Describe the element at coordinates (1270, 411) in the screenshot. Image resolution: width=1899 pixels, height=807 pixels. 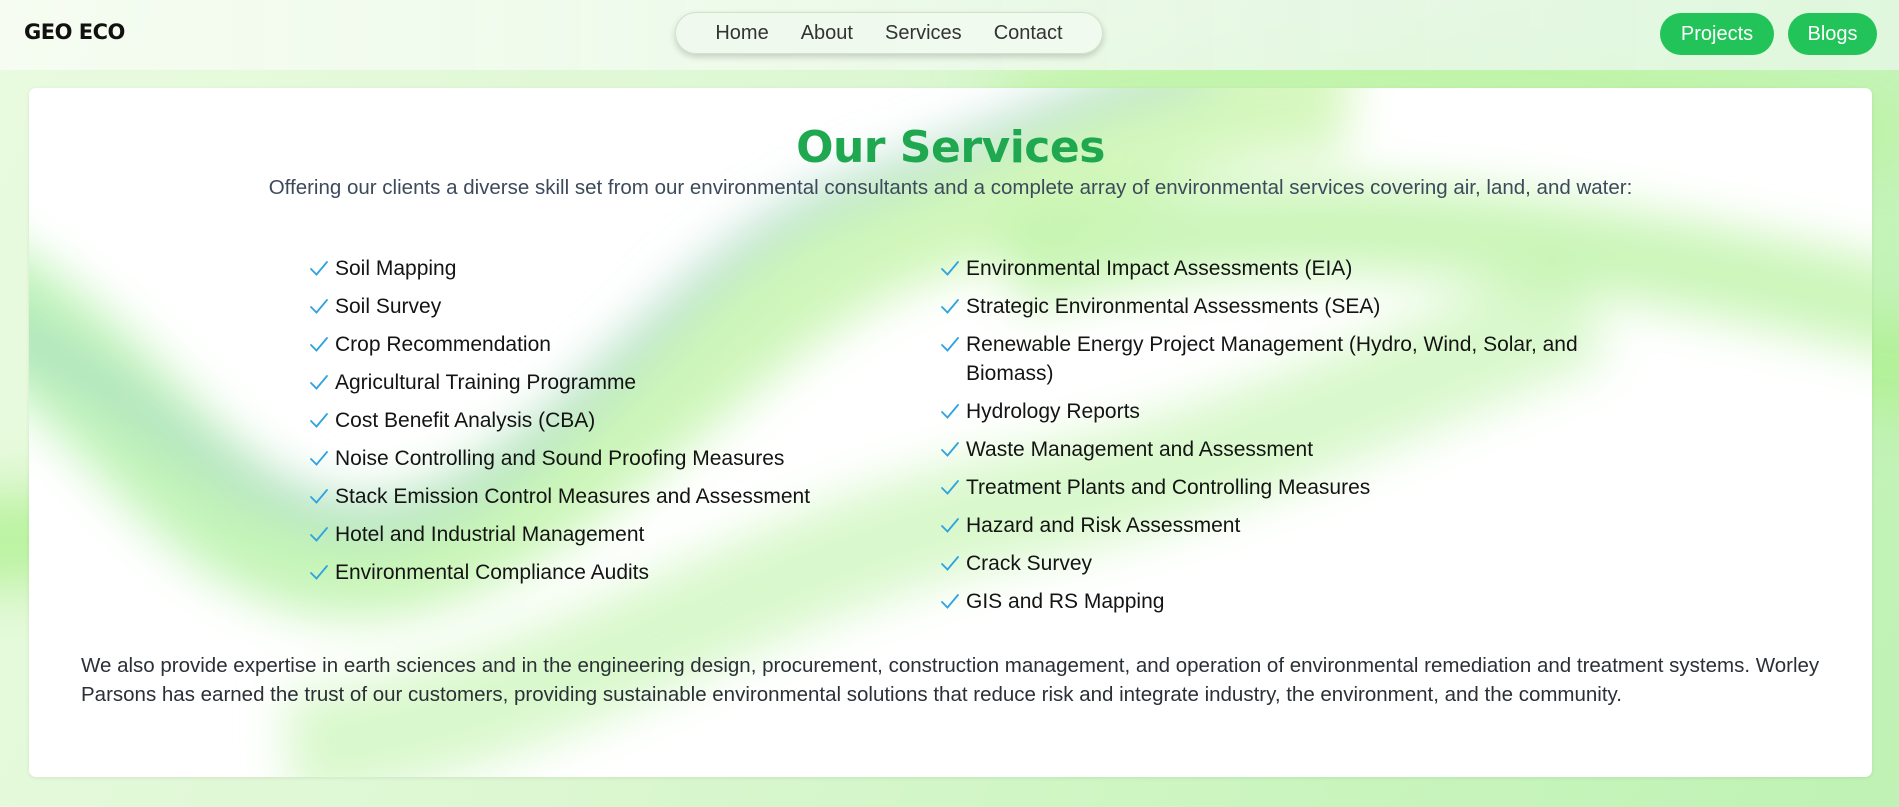
I see `list-item: Hydrology Reports` at that location.